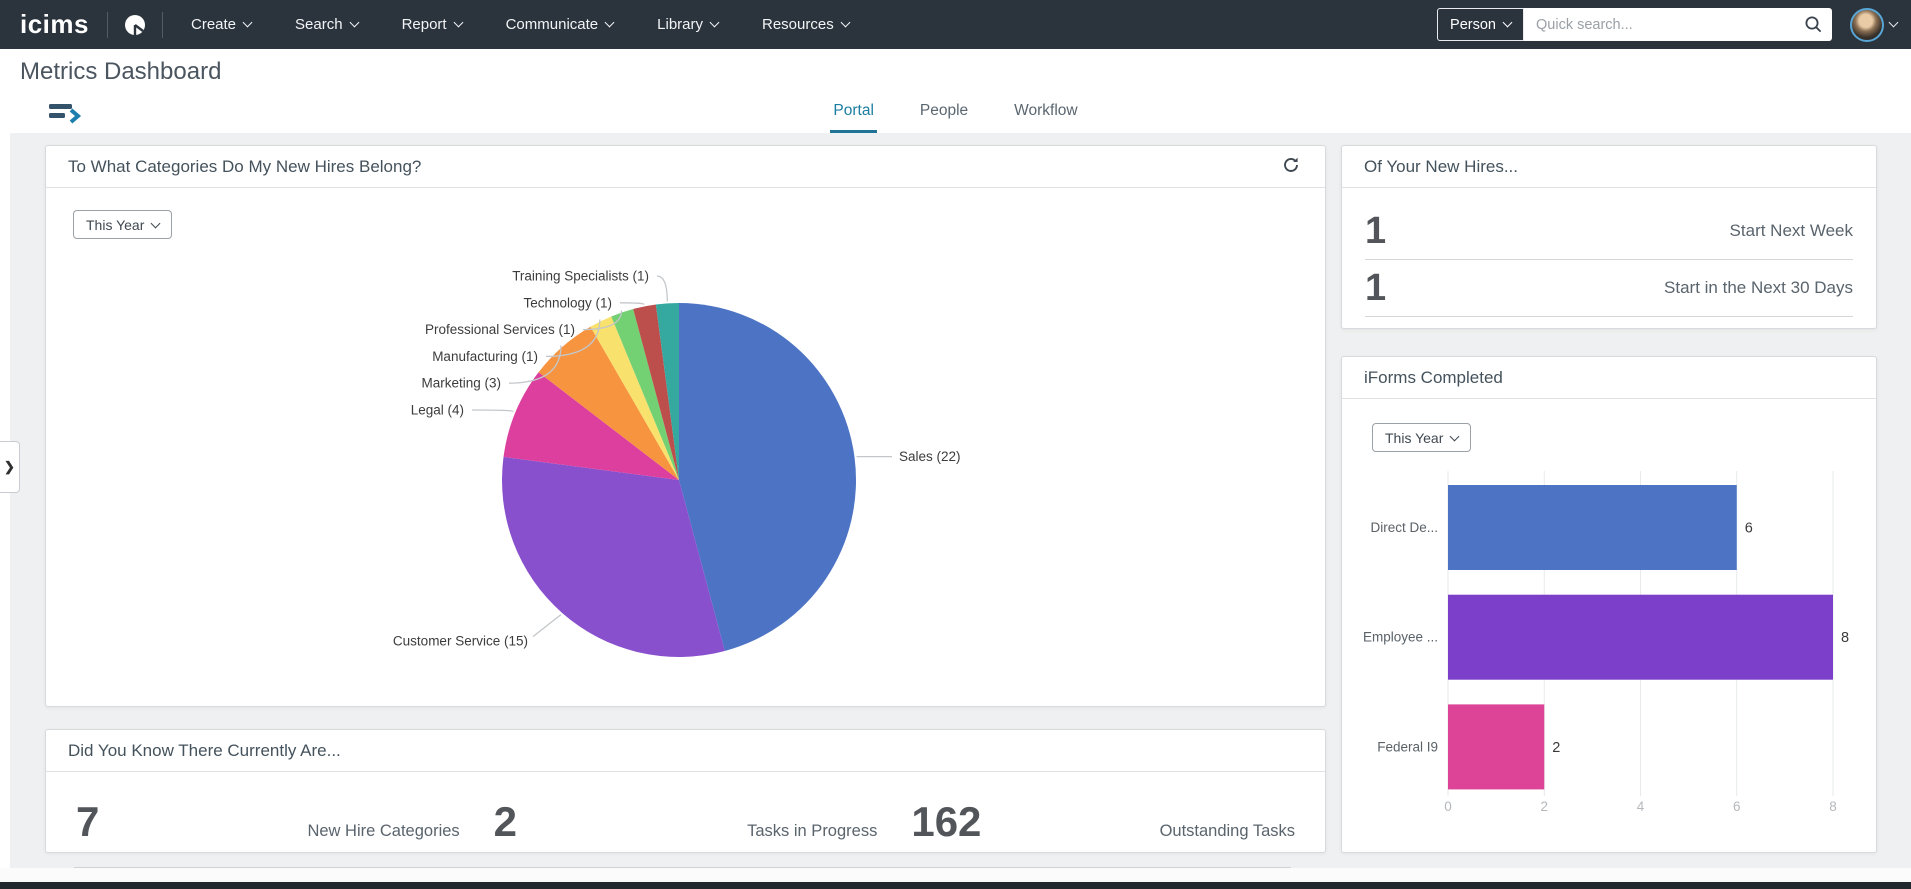 The image size is (1911, 889). Describe the element at coordinates (461, 383) in the screenshot. I see `svg-text: Marketing (3)` at that location.